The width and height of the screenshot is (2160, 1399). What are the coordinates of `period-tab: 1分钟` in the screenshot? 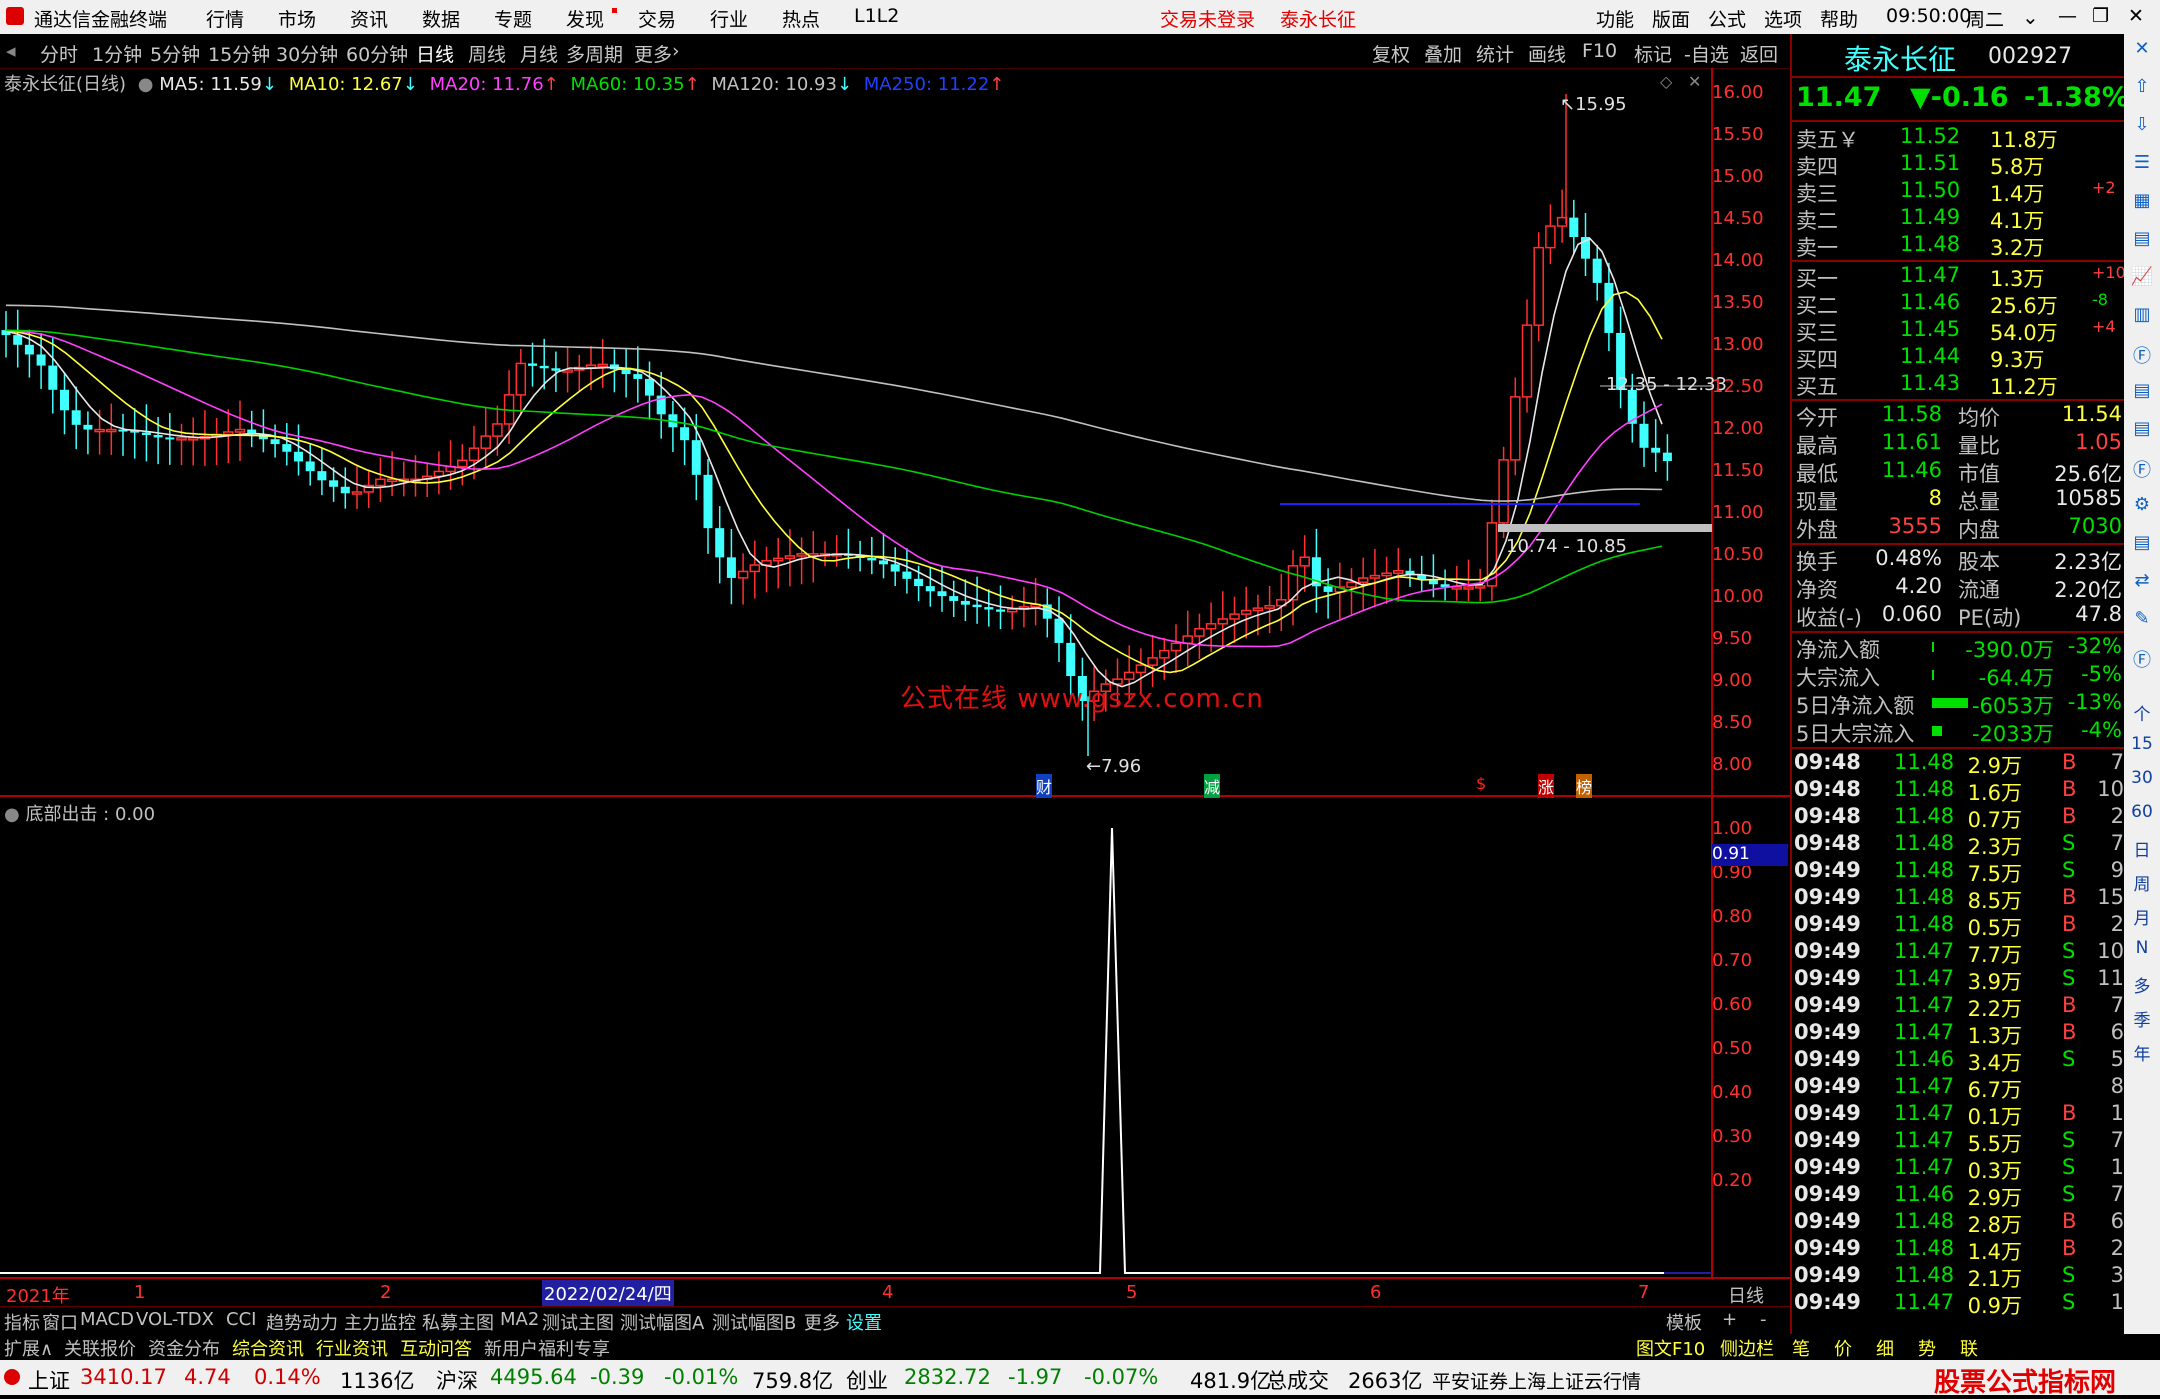 It's located at (117, 53).